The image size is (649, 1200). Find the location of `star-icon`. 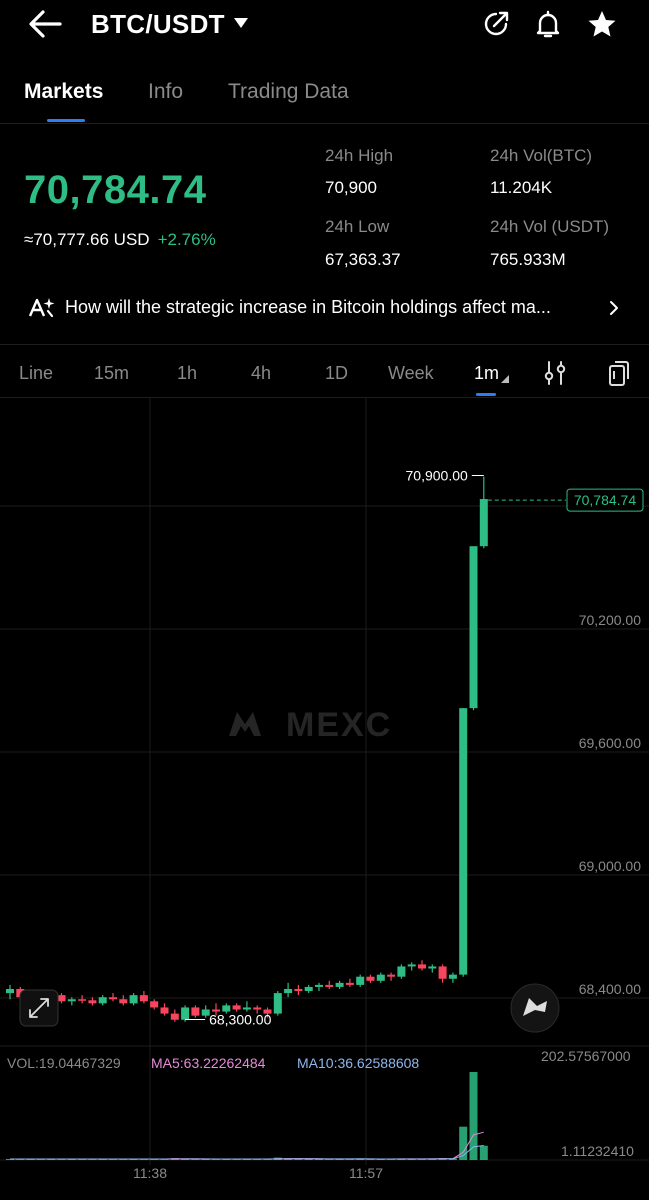

star-icon is located at coordinates (602, 24).